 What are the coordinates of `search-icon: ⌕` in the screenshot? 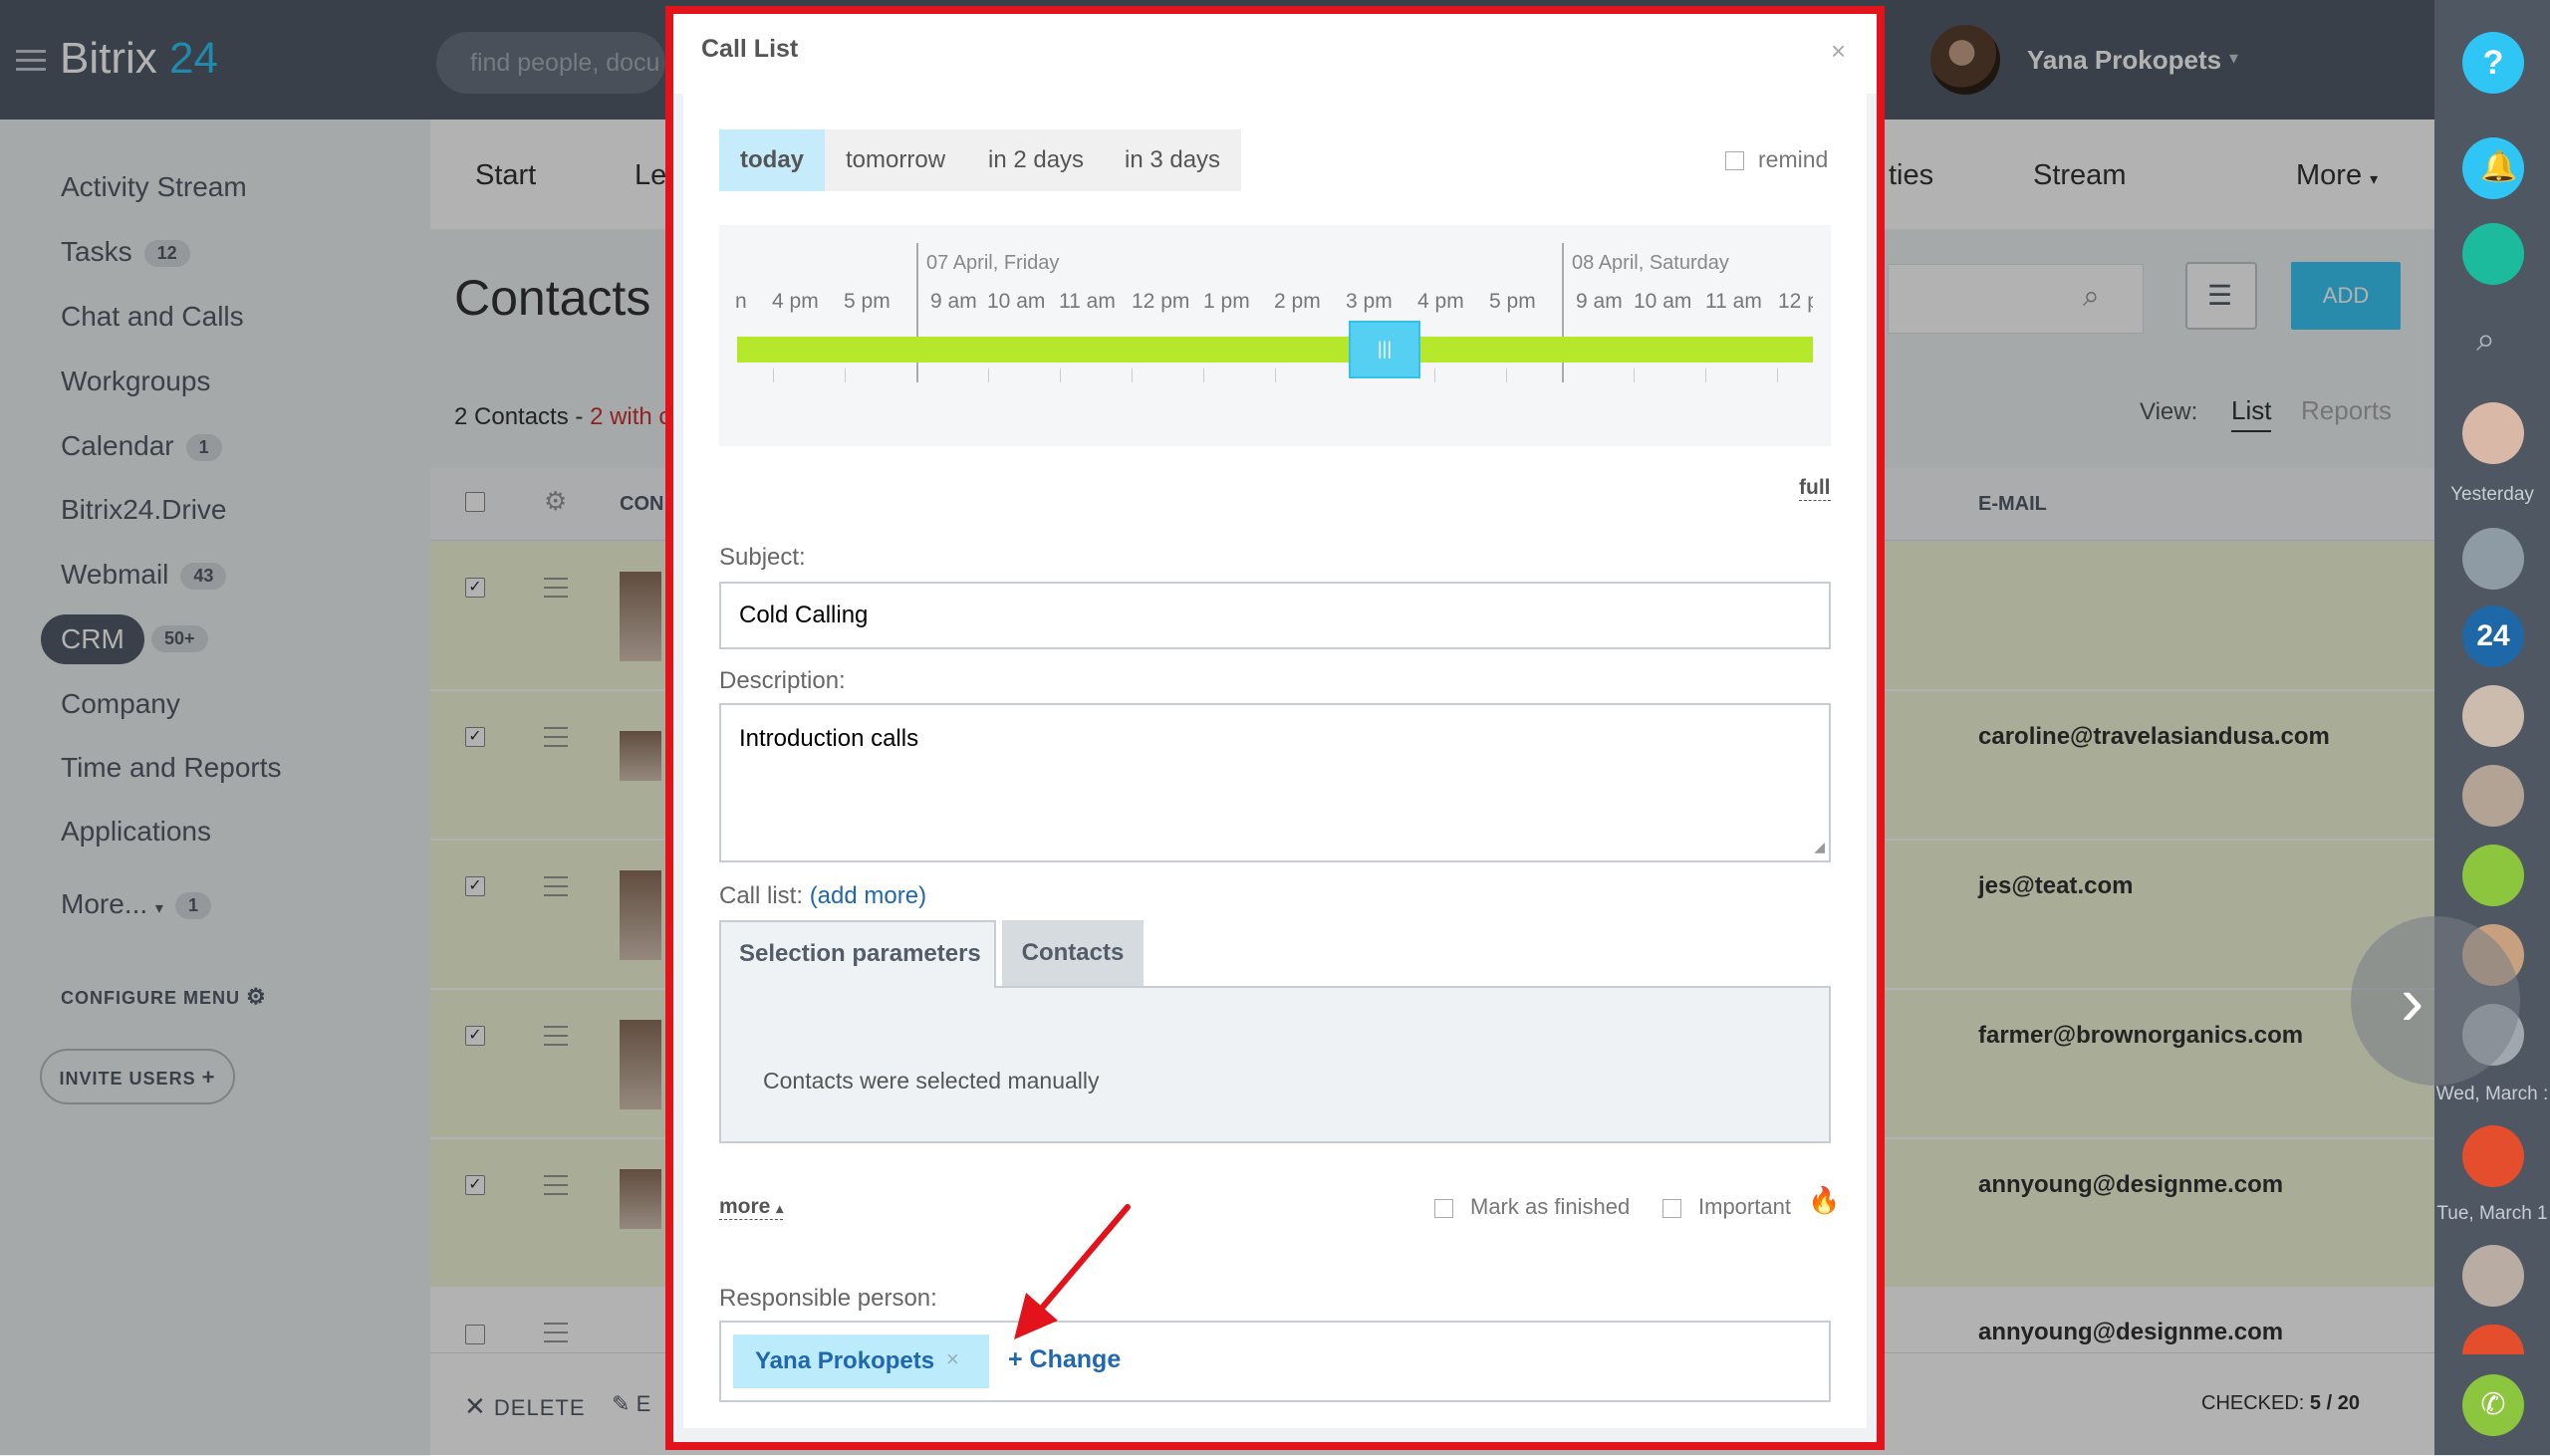 It's located at (2485, 340).